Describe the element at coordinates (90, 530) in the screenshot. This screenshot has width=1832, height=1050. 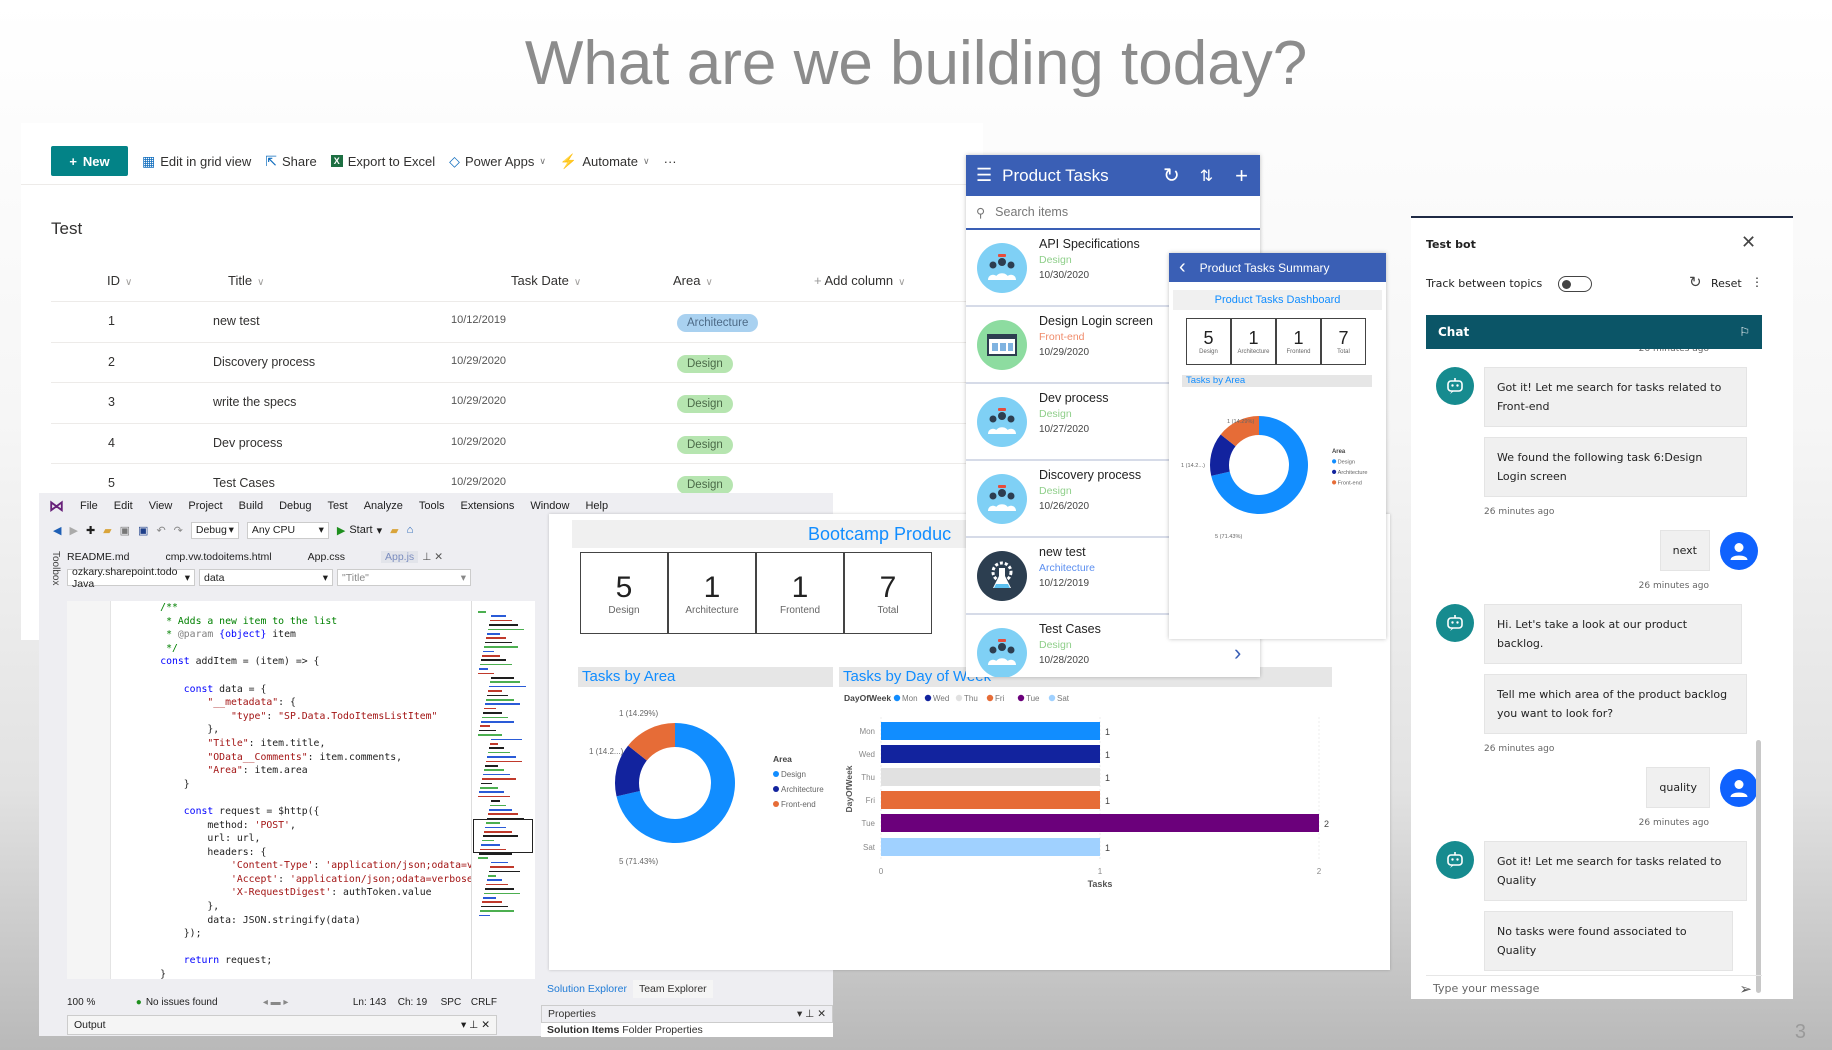
I see `new-project-icon: ✚` at that location.